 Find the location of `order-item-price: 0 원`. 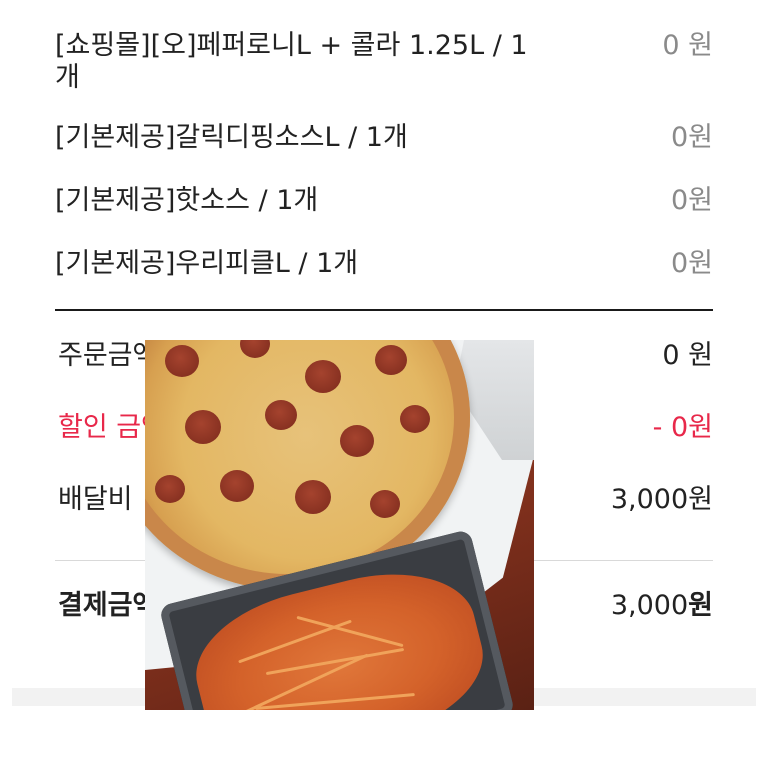

order-item-price: 0 원 is located at coordinates (687, 45).